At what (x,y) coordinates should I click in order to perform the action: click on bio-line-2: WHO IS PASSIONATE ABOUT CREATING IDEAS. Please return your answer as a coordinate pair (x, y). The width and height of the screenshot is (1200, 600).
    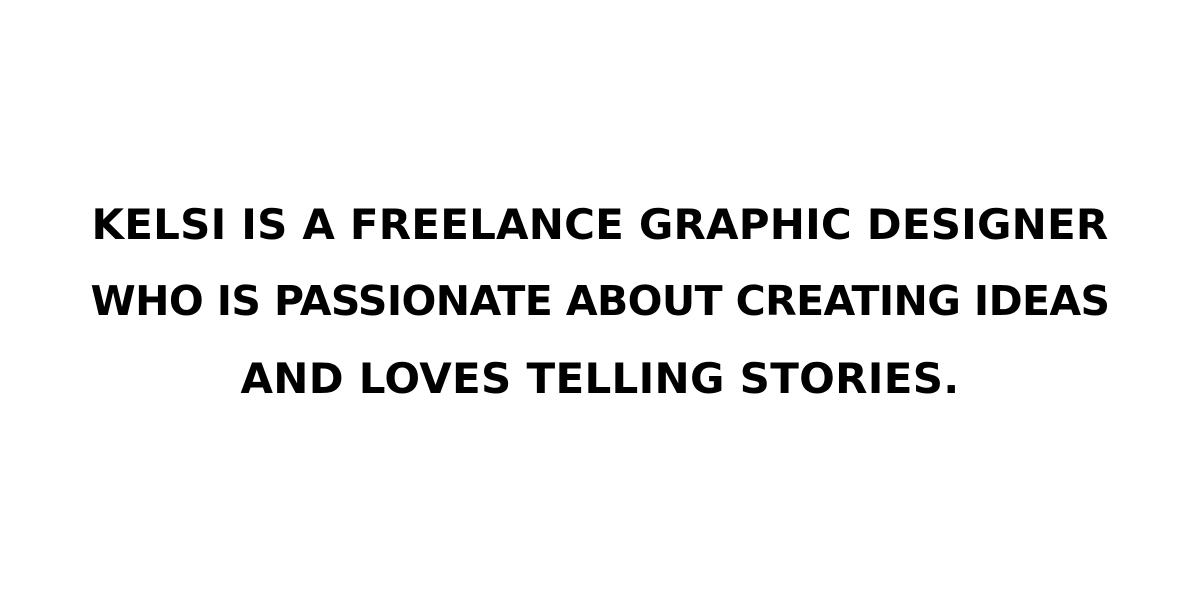
    Looking at the image, I should click on (600, 301).